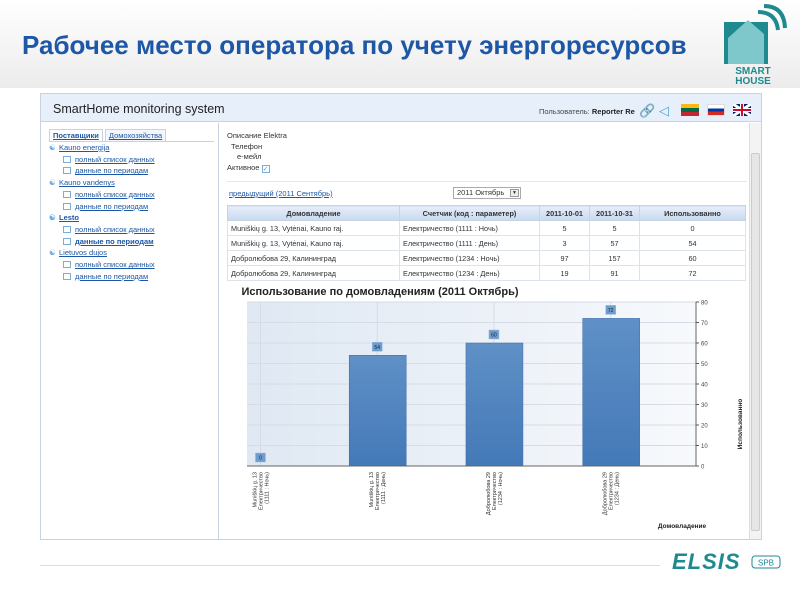 This screenshot has width=800, height=600. Describe the element at coordinates (704, 427) in the screenshot. I see `y-tick-label: 20` at that location.